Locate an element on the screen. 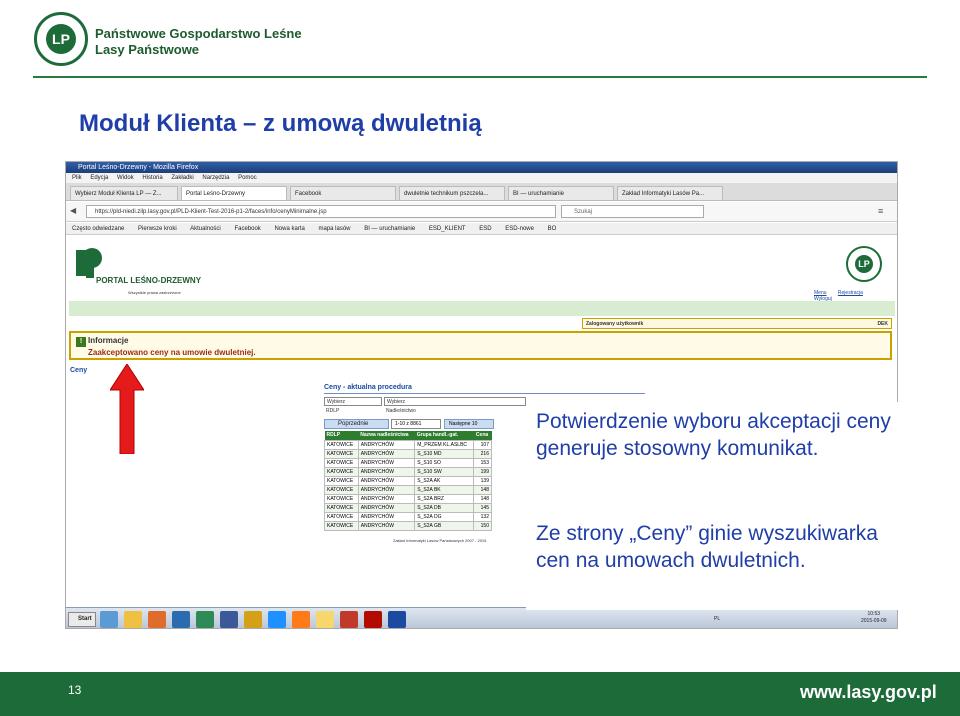  search-input: Szukaj is located at coordinates (632, 211).